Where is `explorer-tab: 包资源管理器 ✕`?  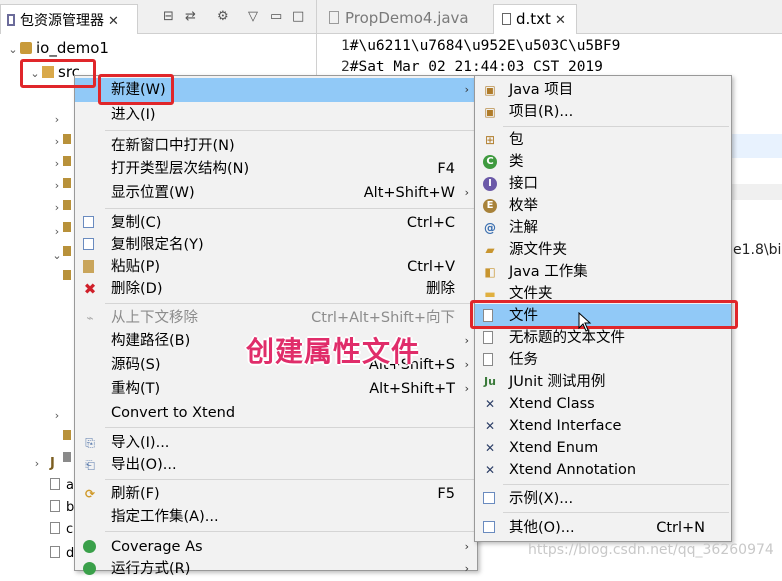 explorer-tab: 包资源管理器 ✕ is located at coordinates (69, 19).